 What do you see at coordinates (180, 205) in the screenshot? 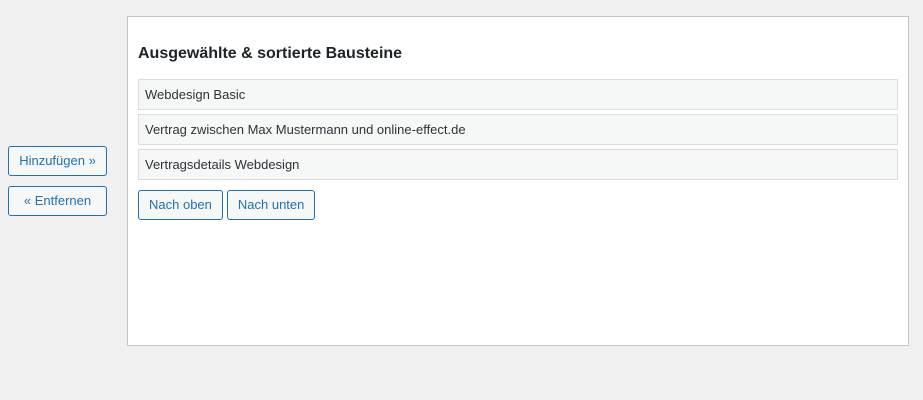
I see `move-up-button: Nach oben` at bounding box center [180, 205].